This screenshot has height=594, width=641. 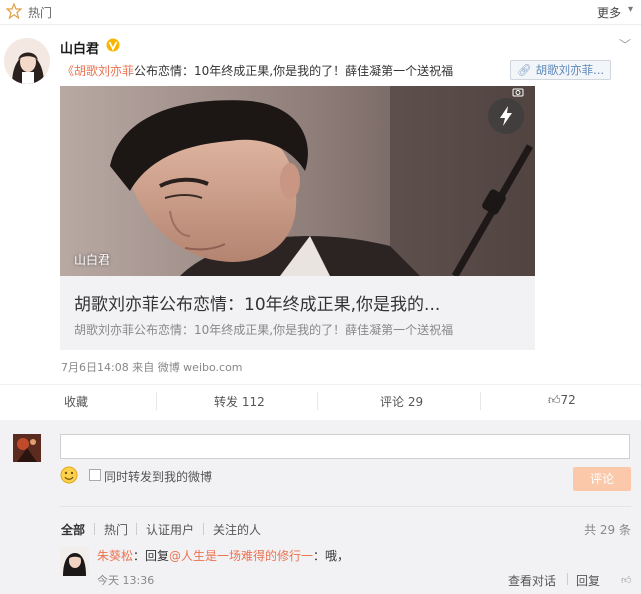 What do you see at coordinates (104, 71) in the screenshot?
I see `topic-link: 胡歌刘亦菲` at bounding box center [104, 71].